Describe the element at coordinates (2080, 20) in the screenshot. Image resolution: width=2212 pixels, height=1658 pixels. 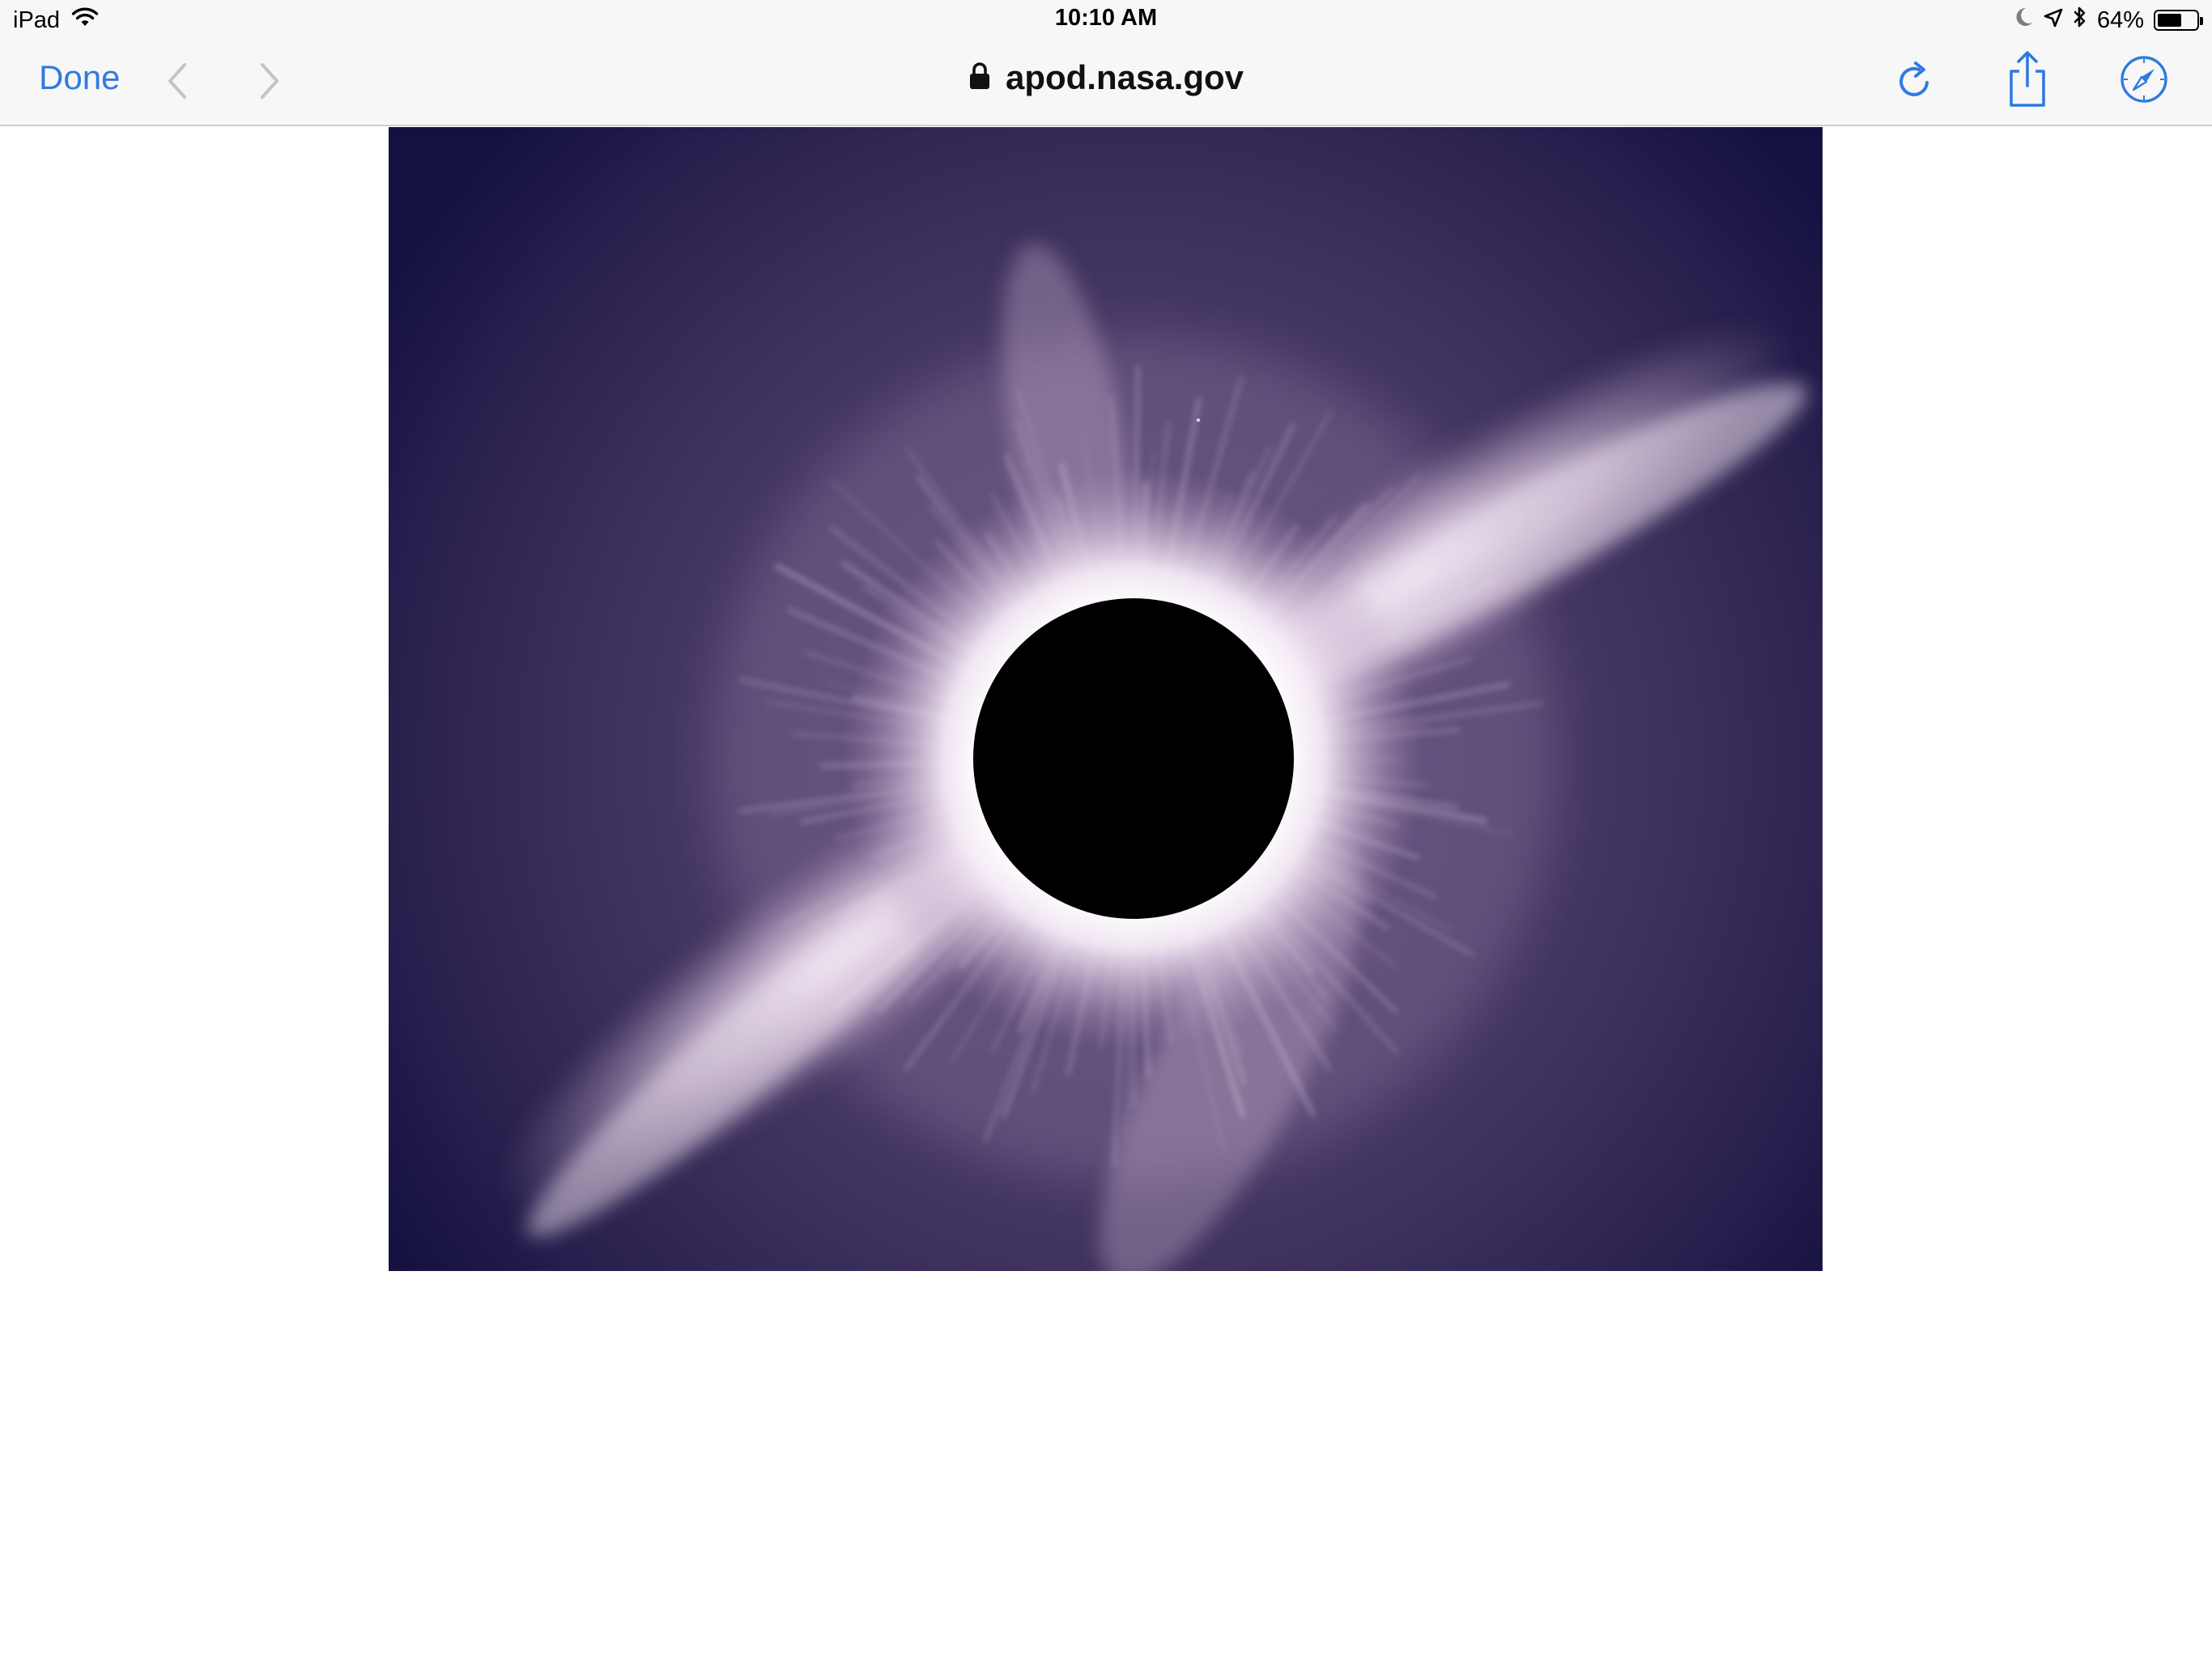
I see `bluetooth-icon` at that location.